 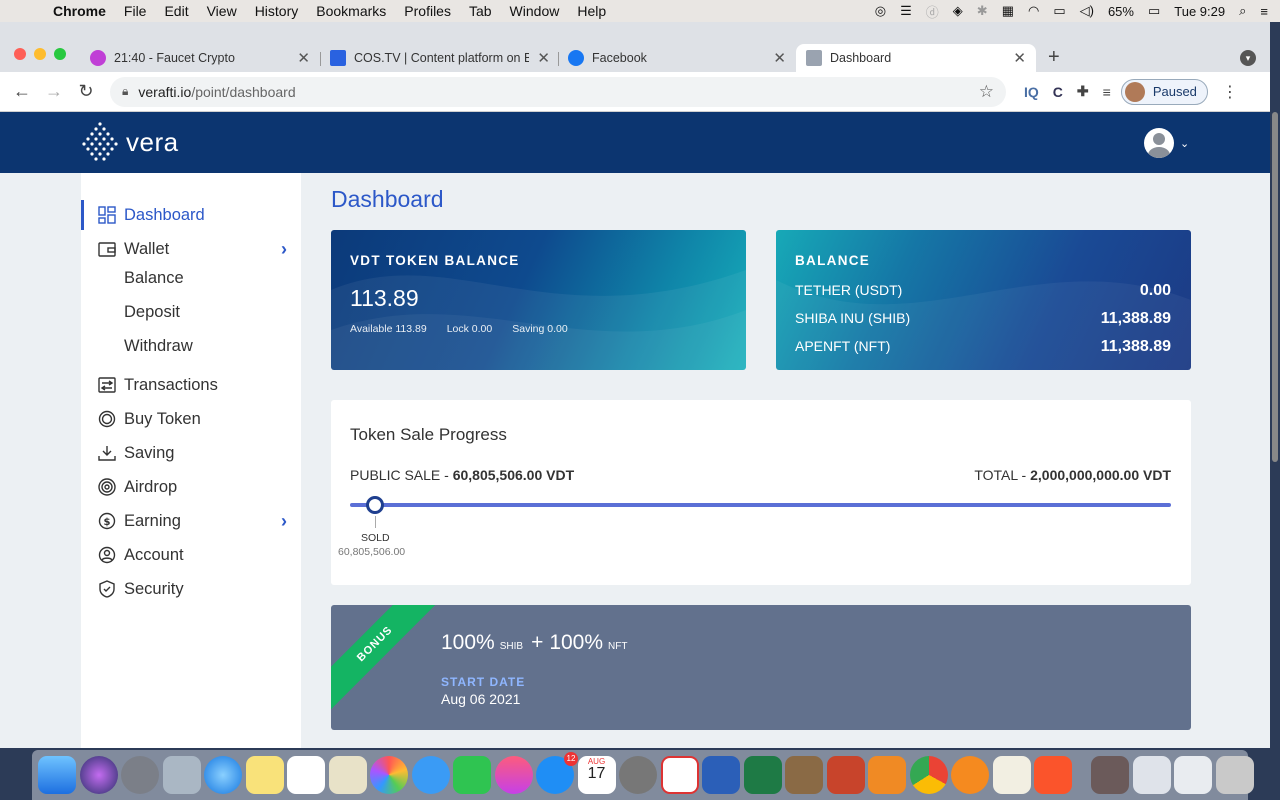 I want to click on tab-facebook: Facebook ✕, so click(x=677, y=58).